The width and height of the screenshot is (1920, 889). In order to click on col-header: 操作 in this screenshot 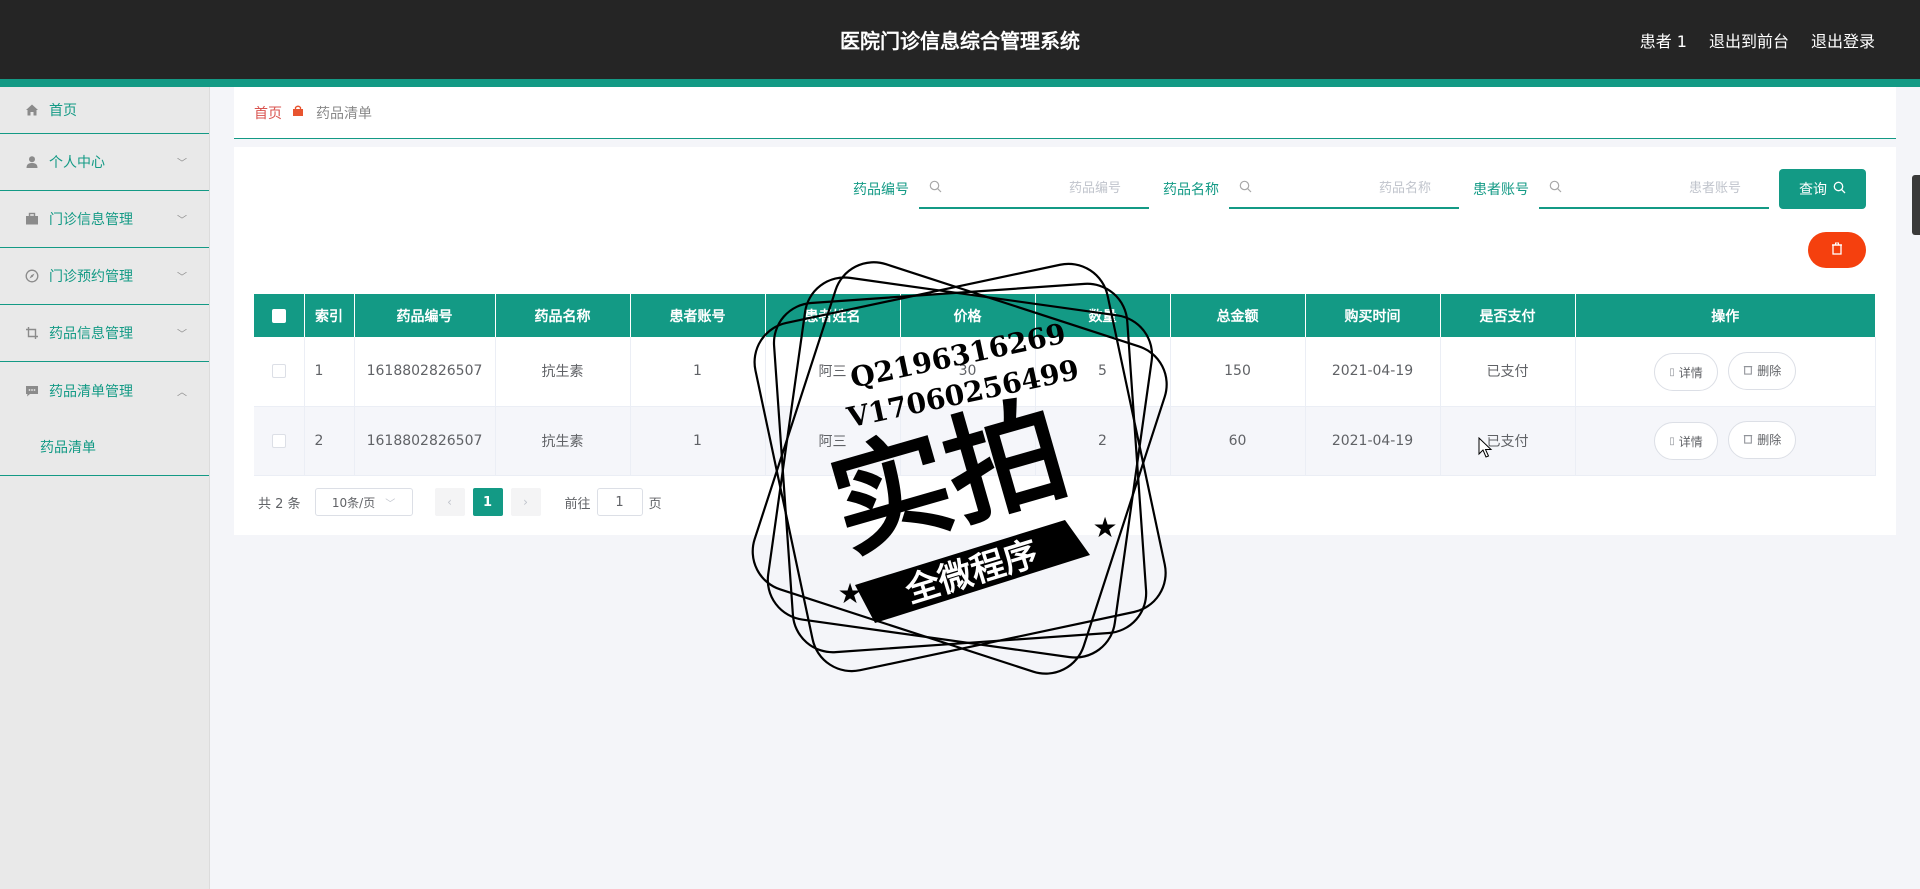, I will do `click(1725, 315)`.